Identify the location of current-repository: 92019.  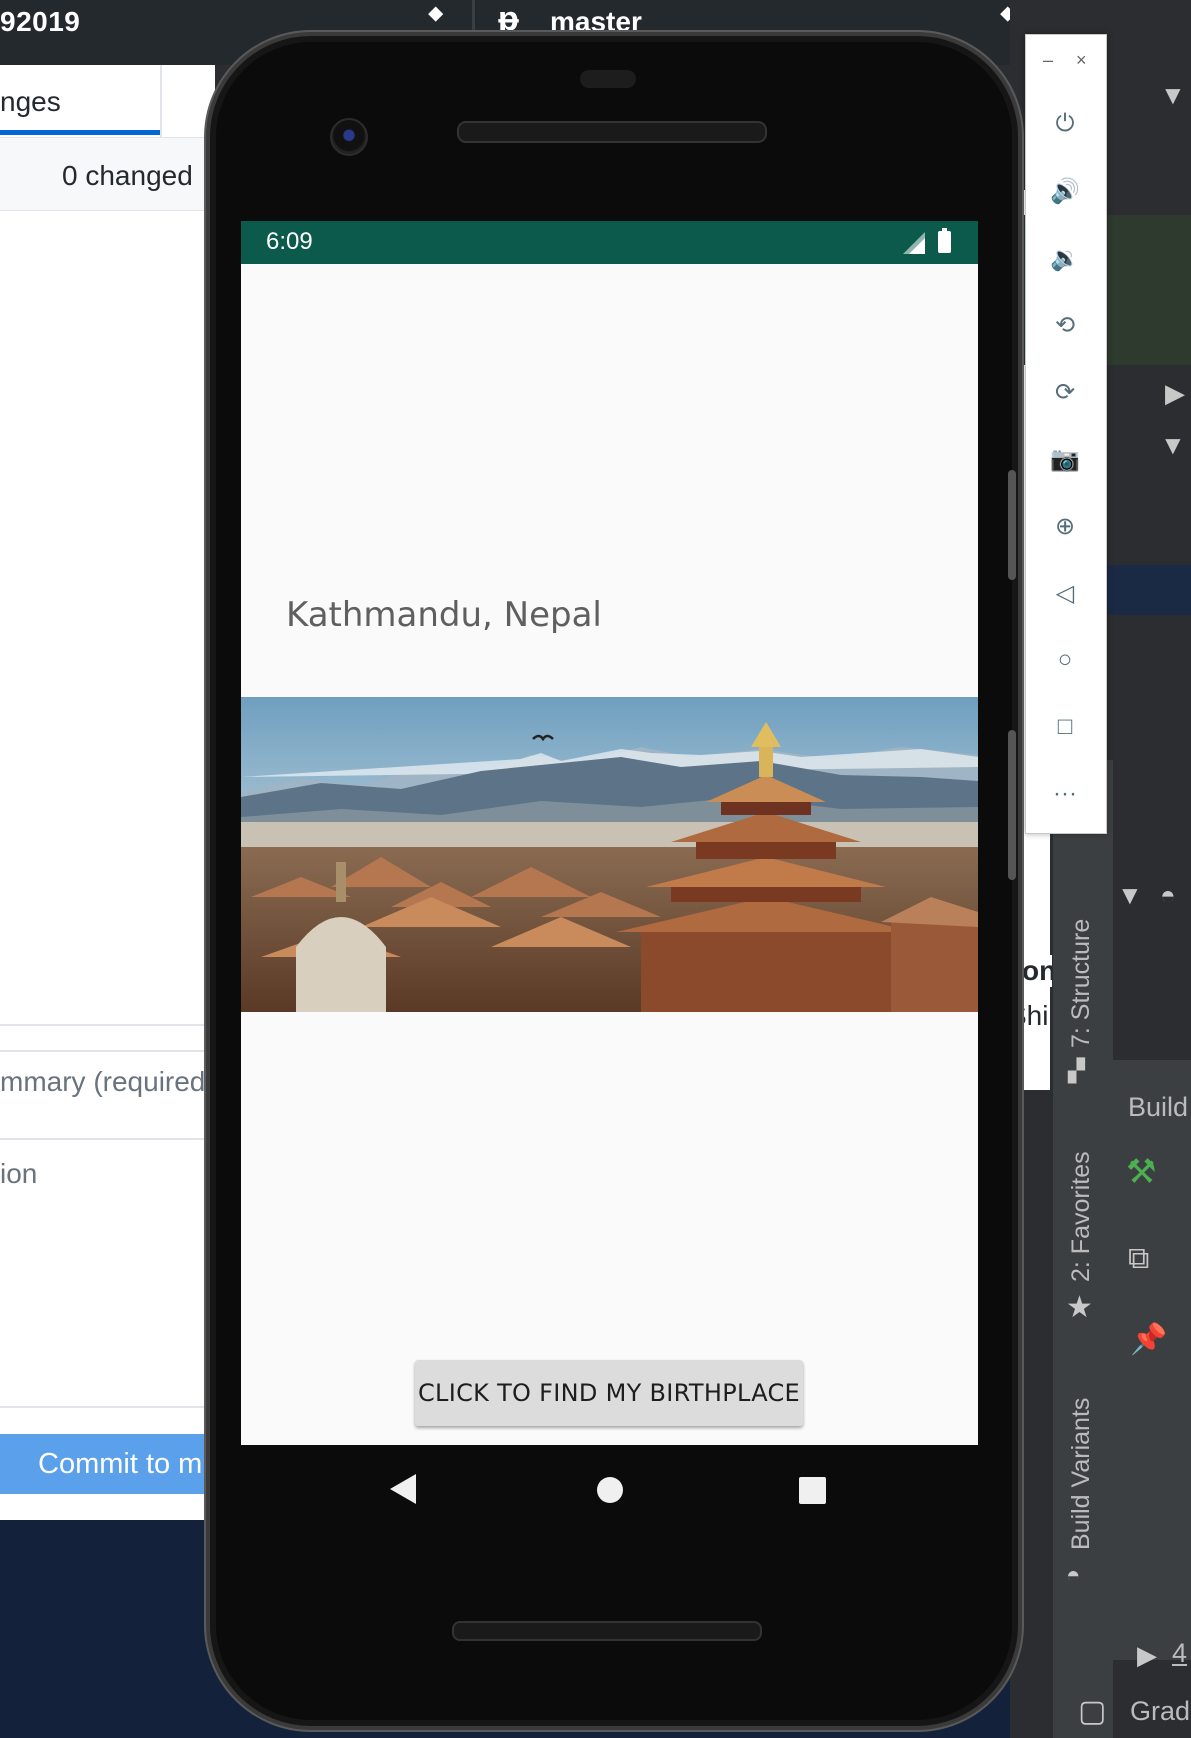
(40, 22).